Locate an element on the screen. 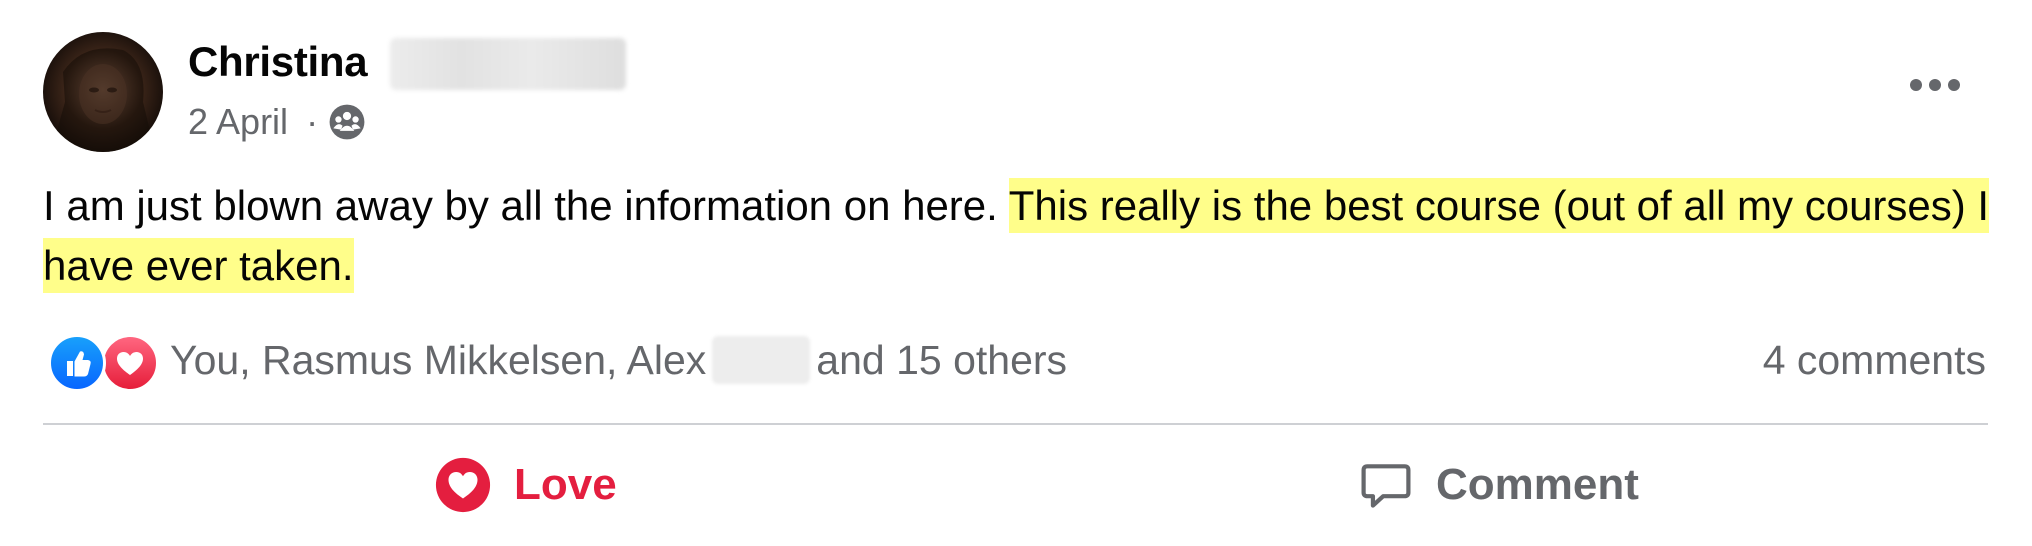  comment-icon is located at coordinates (1386, 485).